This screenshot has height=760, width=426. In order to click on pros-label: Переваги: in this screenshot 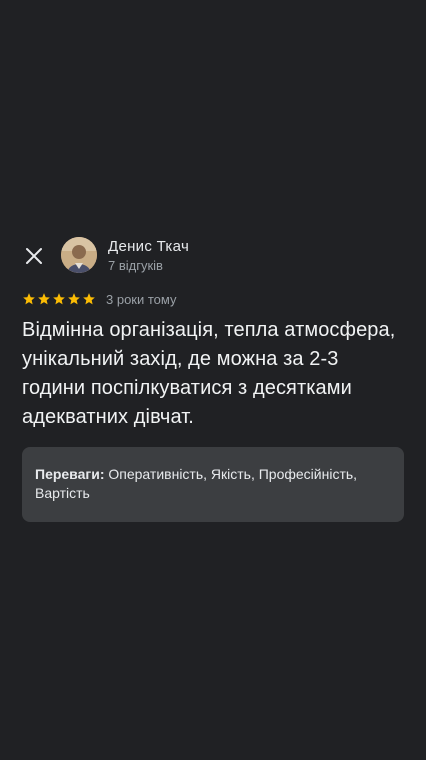, I will do `click(70, 474)`.